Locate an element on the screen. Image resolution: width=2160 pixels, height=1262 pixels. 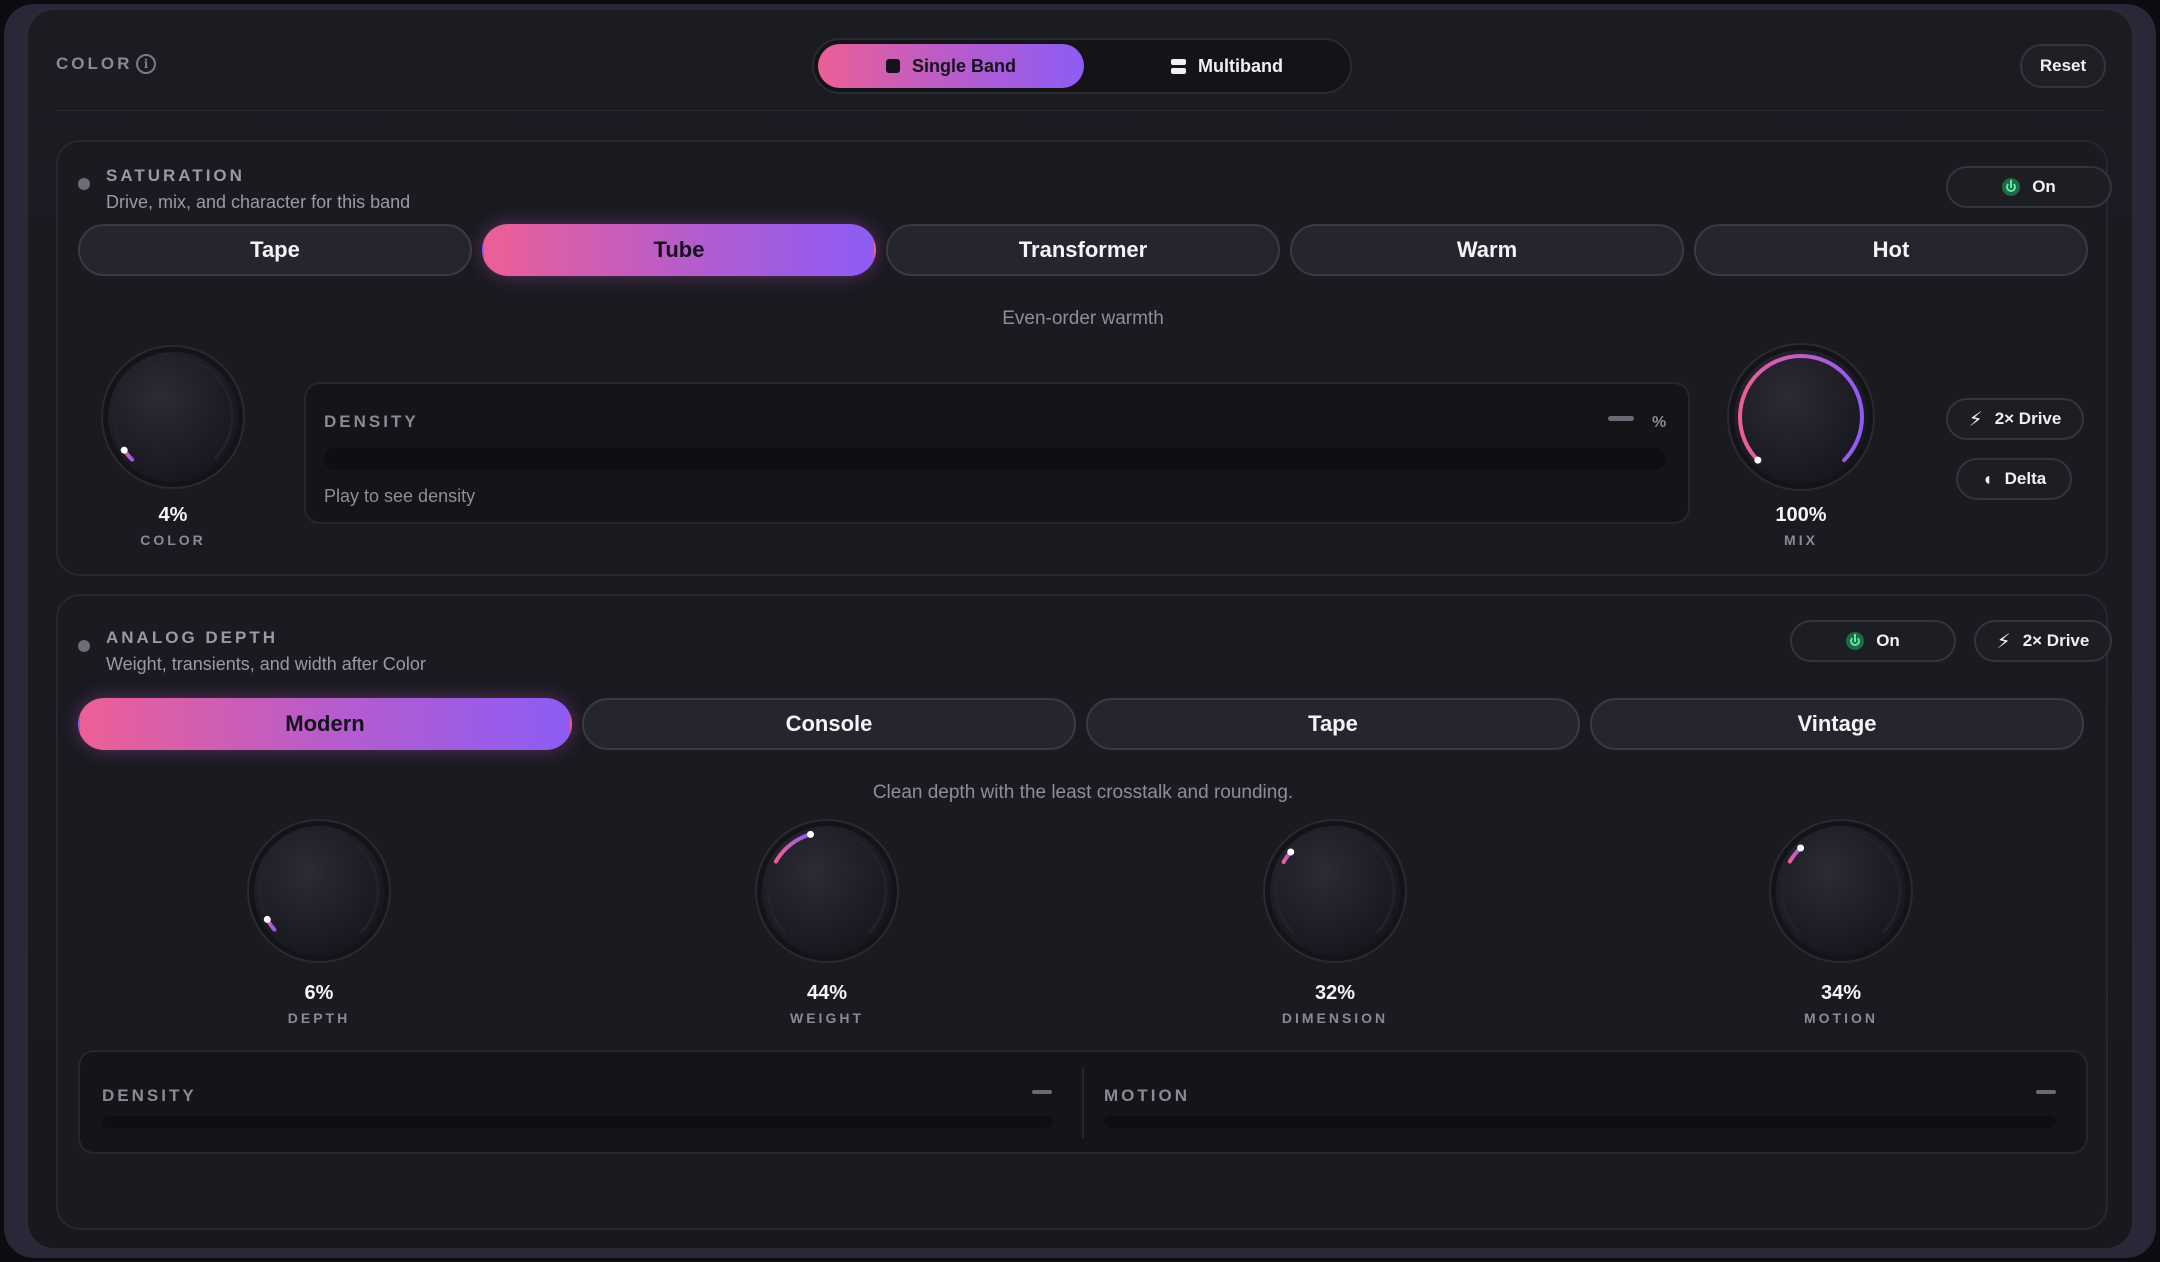
saturation-on-label: On is located at coordinates (2044, 186).